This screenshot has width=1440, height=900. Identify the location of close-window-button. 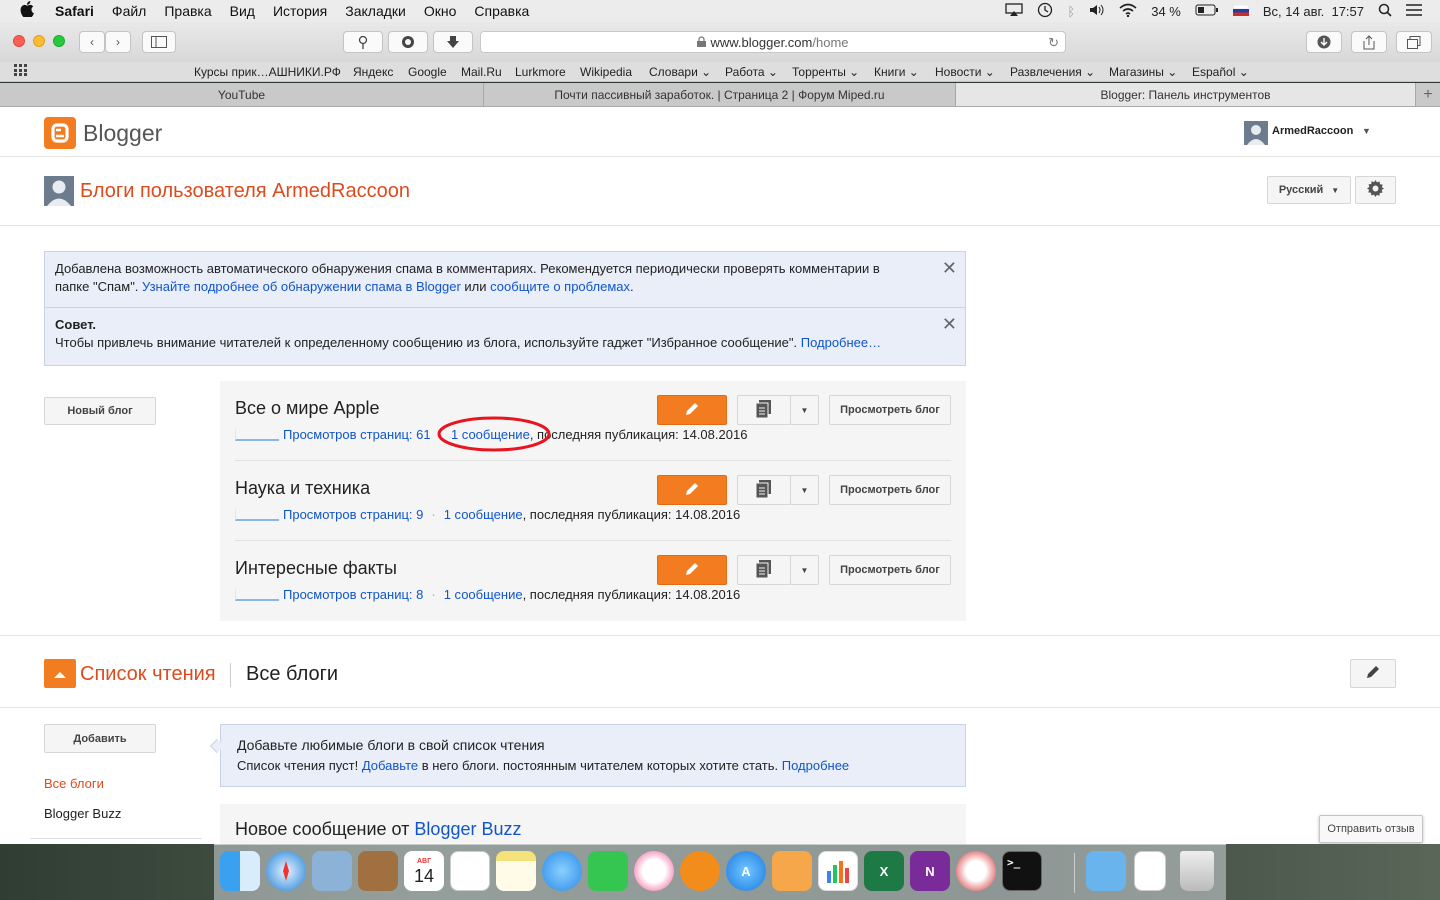
(19, 41).